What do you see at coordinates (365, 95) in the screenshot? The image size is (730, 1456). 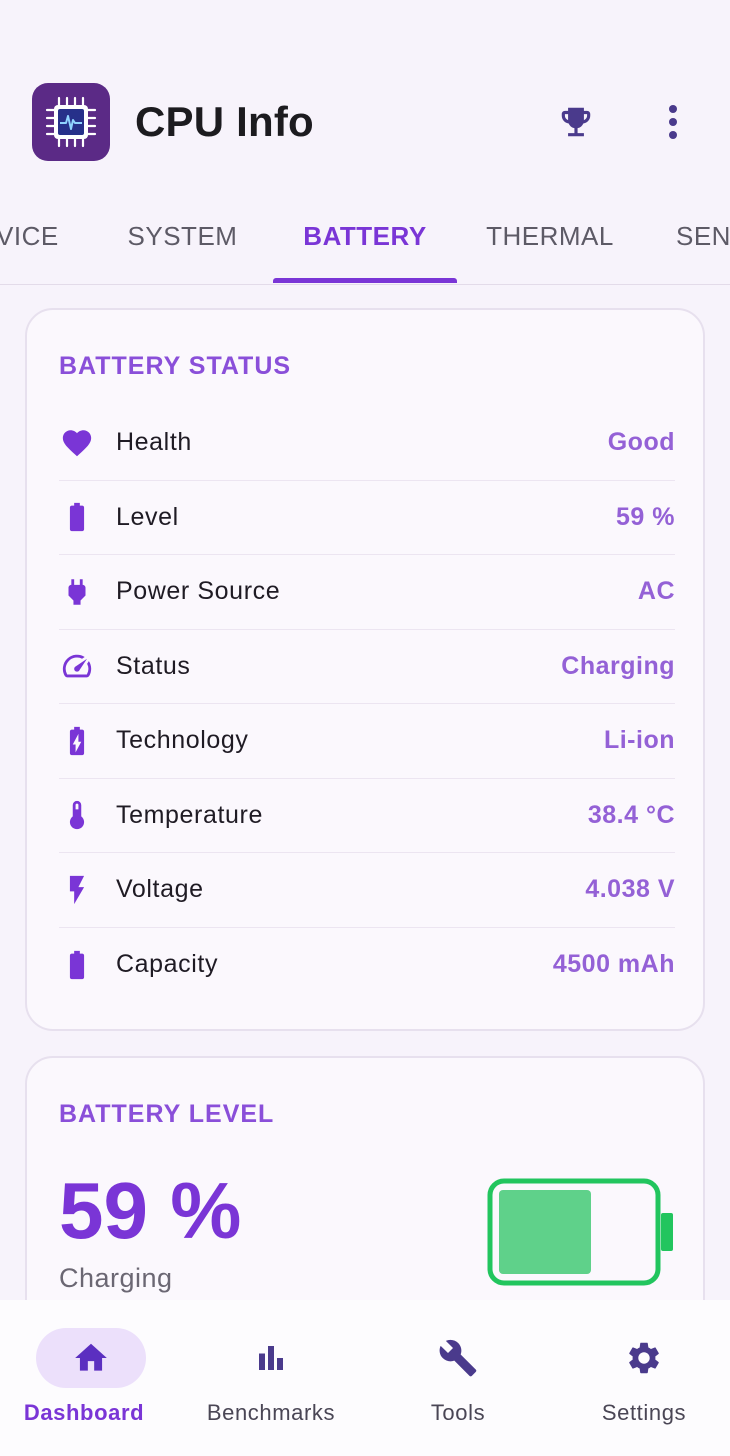 I see `app-bar: CPU Info` at bounding box center [365, 95].